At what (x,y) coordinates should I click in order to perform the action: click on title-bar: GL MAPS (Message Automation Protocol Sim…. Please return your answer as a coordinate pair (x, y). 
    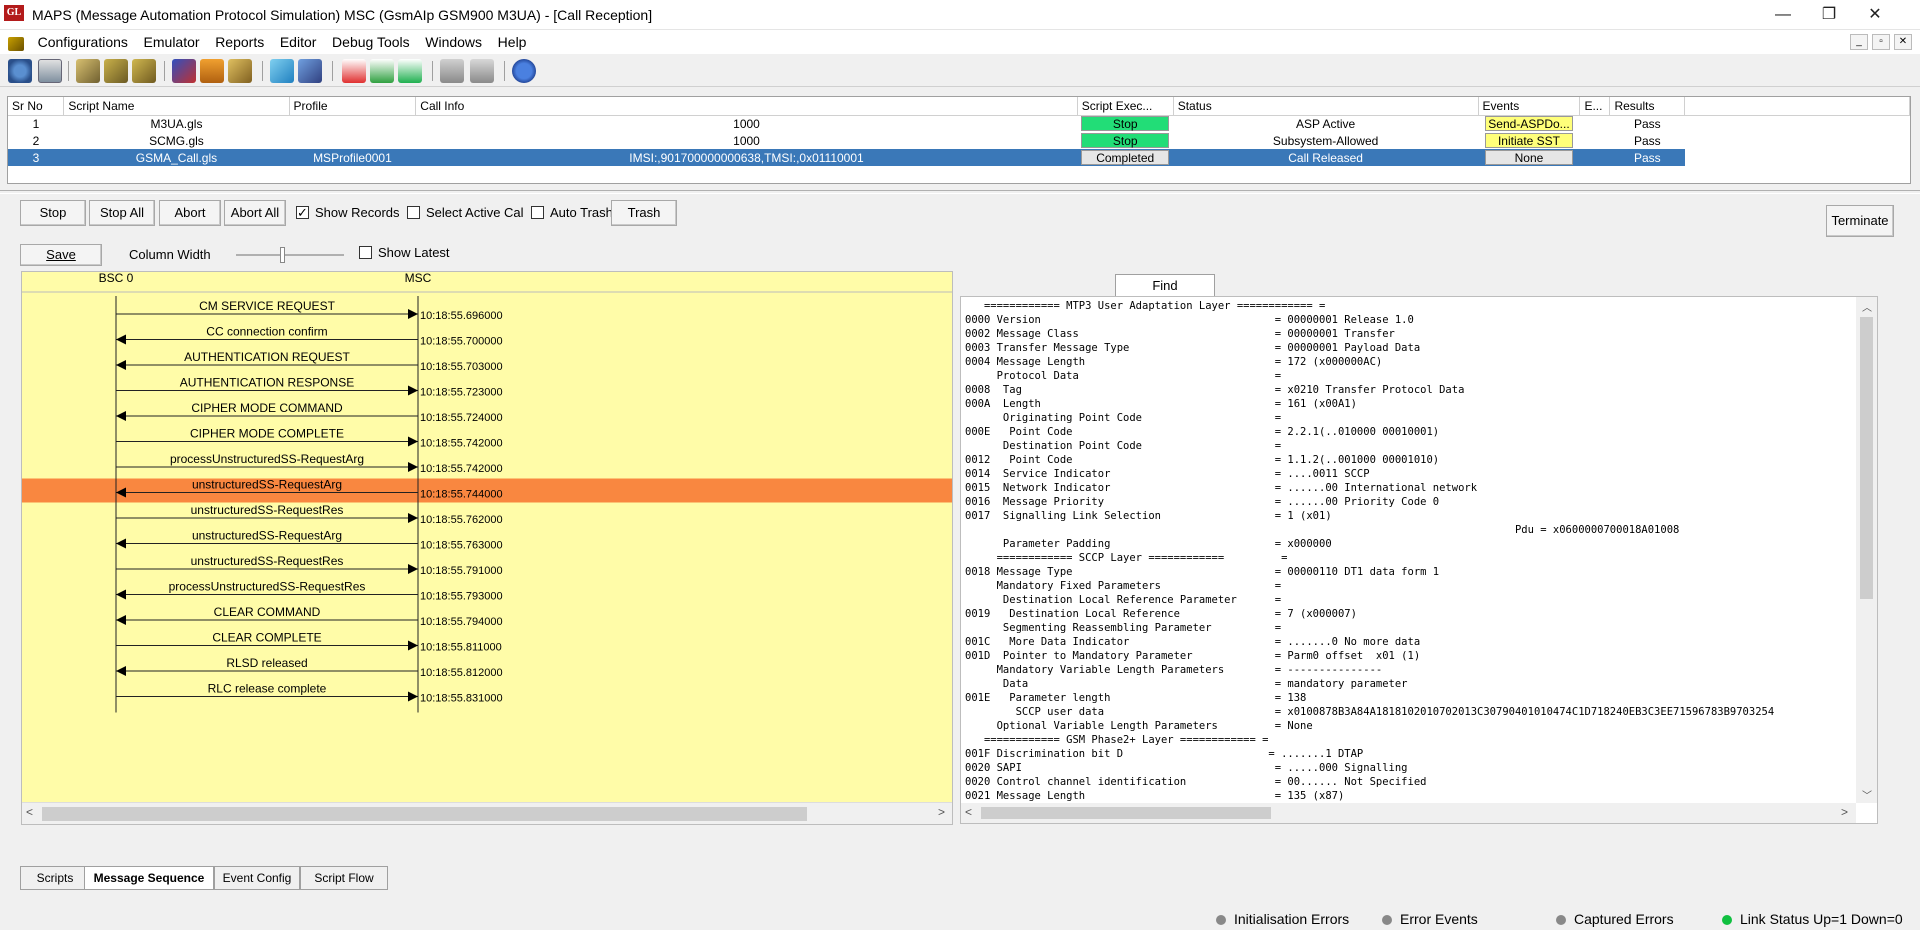
    Looking at the image, I should click on (960, 15).